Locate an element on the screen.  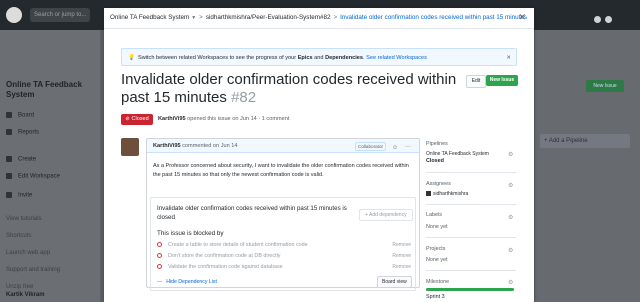
sidebar-link-webapp: Launch web app is located at coordinates (28, 253).